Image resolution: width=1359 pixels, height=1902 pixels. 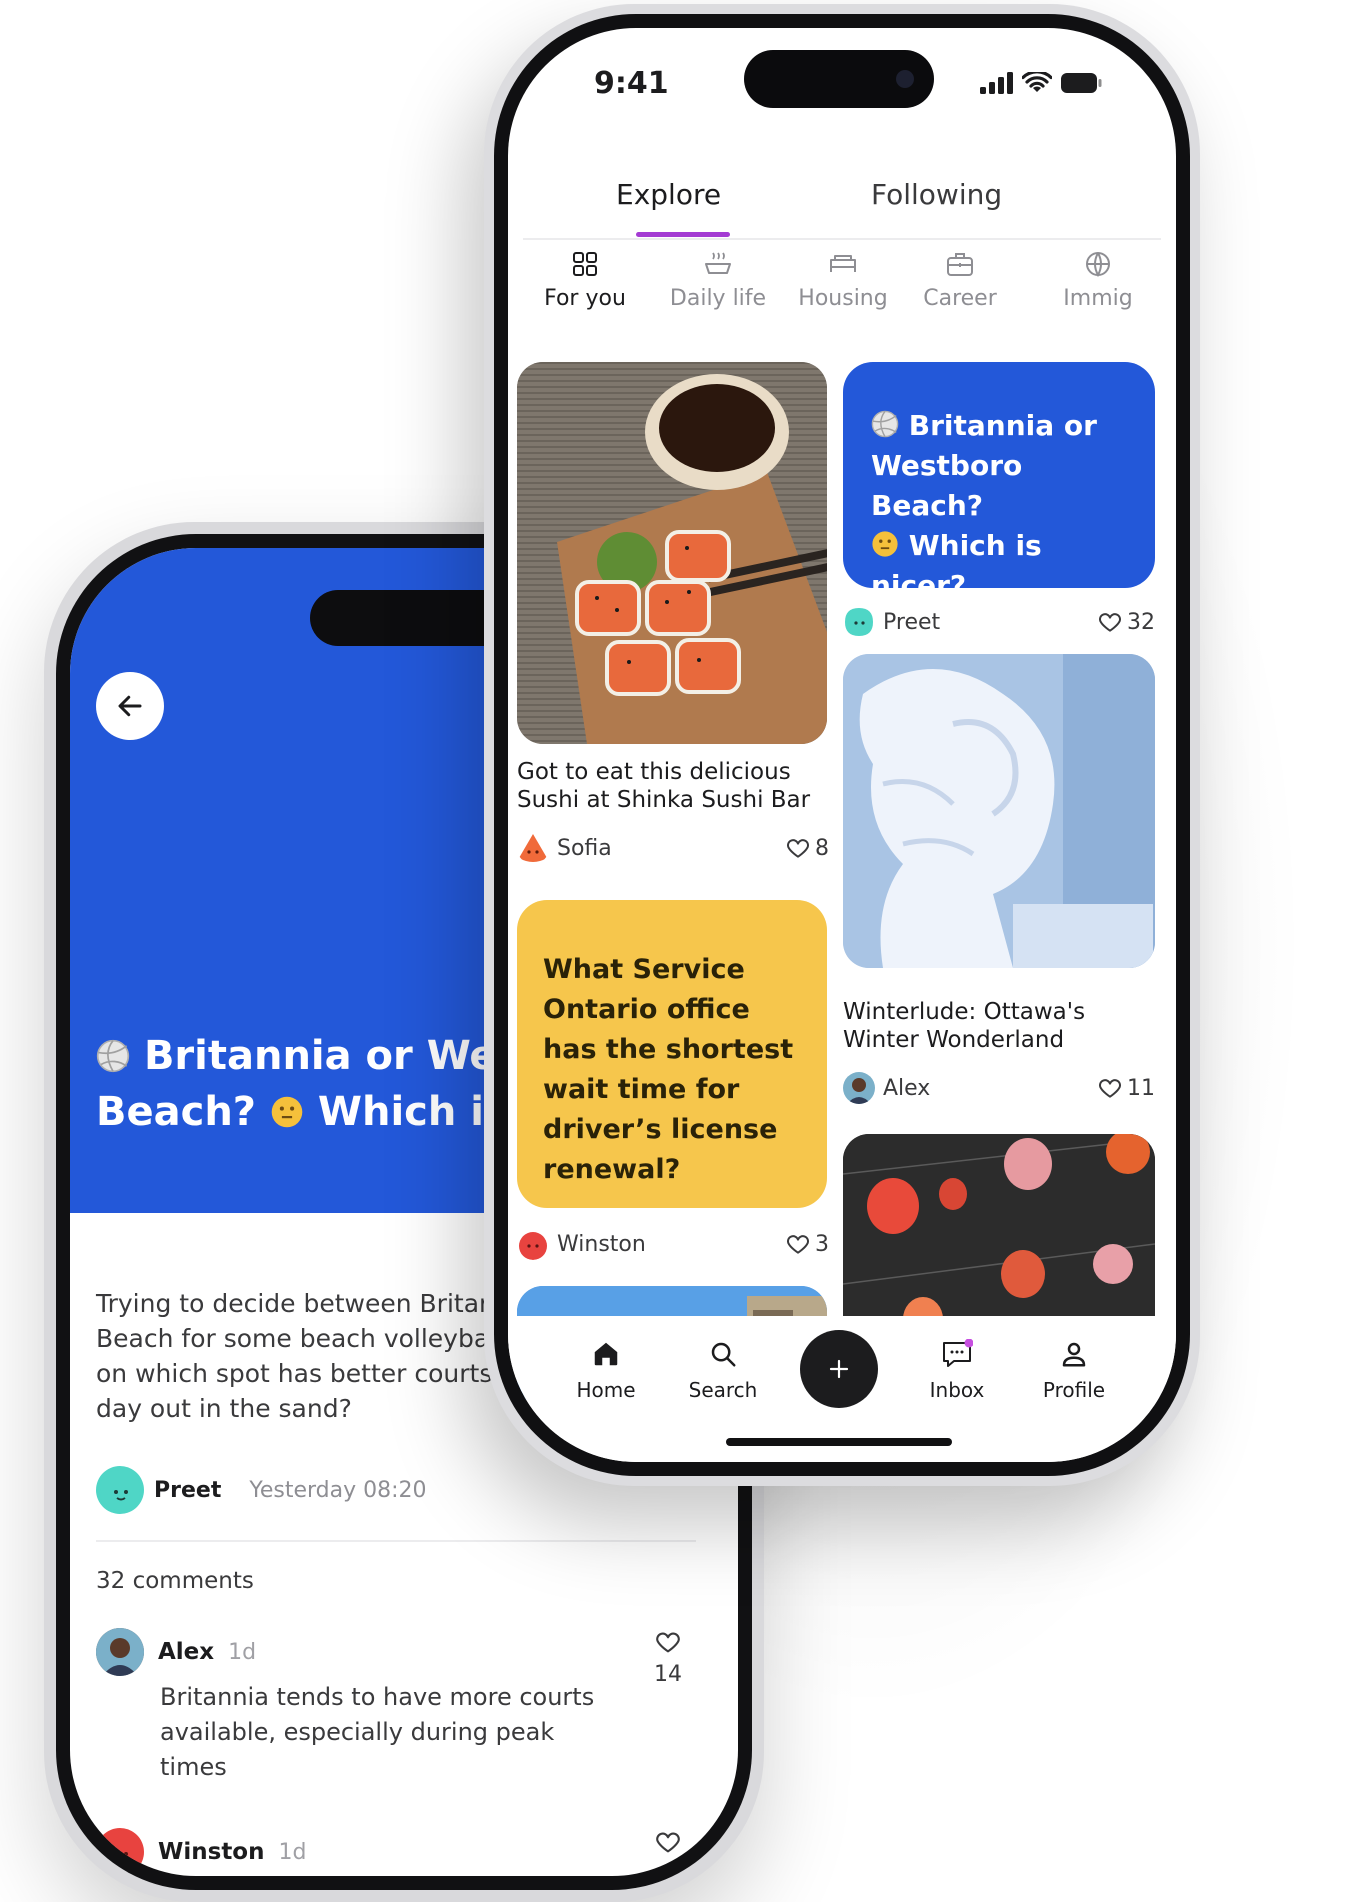 I want to click on inbox-icon, so click(x=958, y=1353).